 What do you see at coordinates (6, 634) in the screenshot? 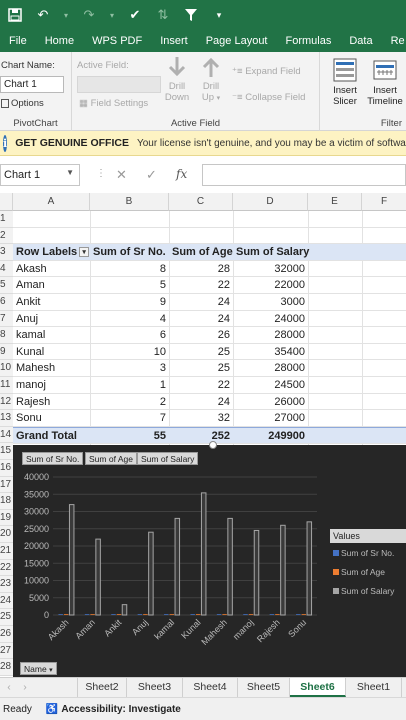
I see `row-header: 26` at bounding box center [6, 634].